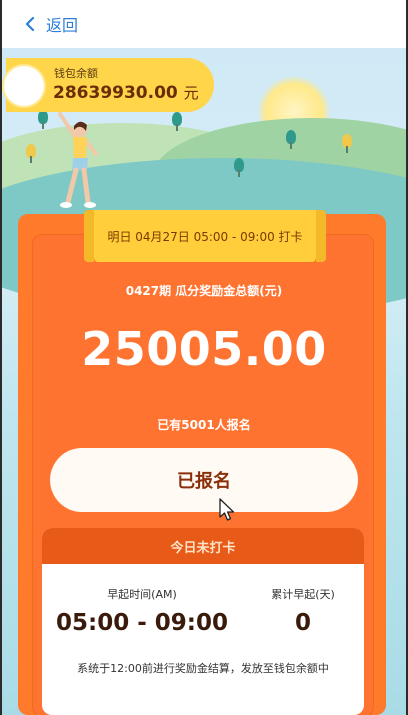 This screenshot has width=408, height=715. Describe the element at coordinates (227, 509) in the screenshot. I see `mouse-pointer-icon` at that location.